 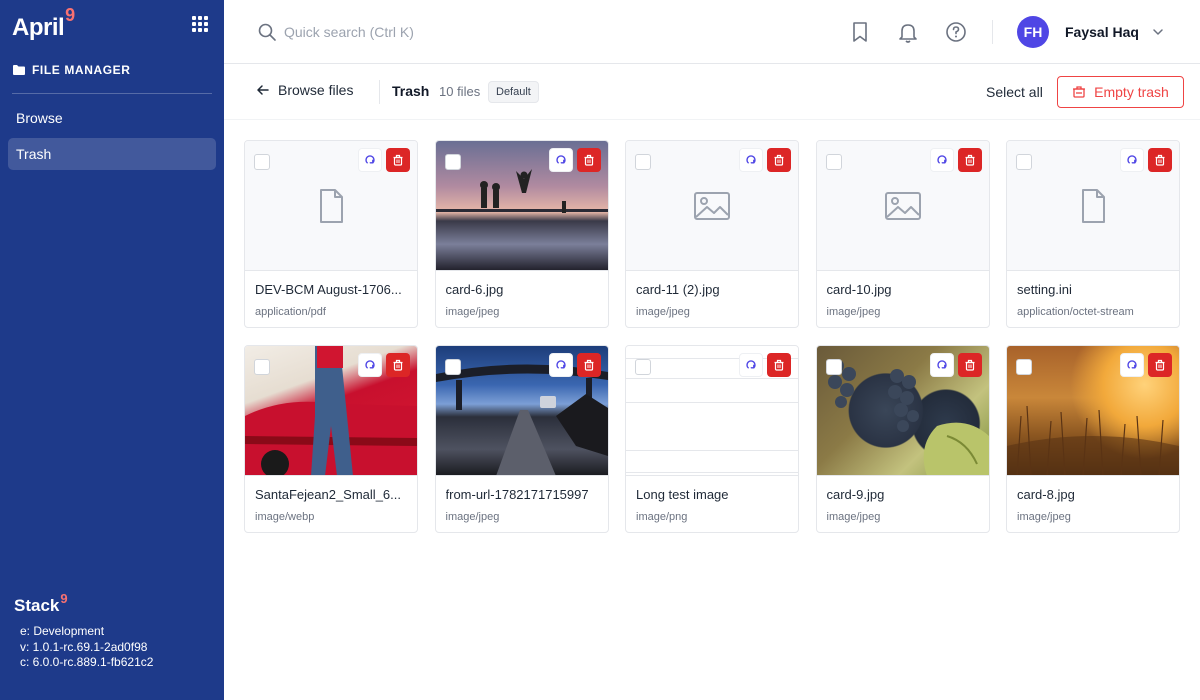 What do you see at coordinates (712, 234) in the screenshot?
I see `file-card: card-11 (2).jpg image/jpeg` at bounding box center [712, 234].